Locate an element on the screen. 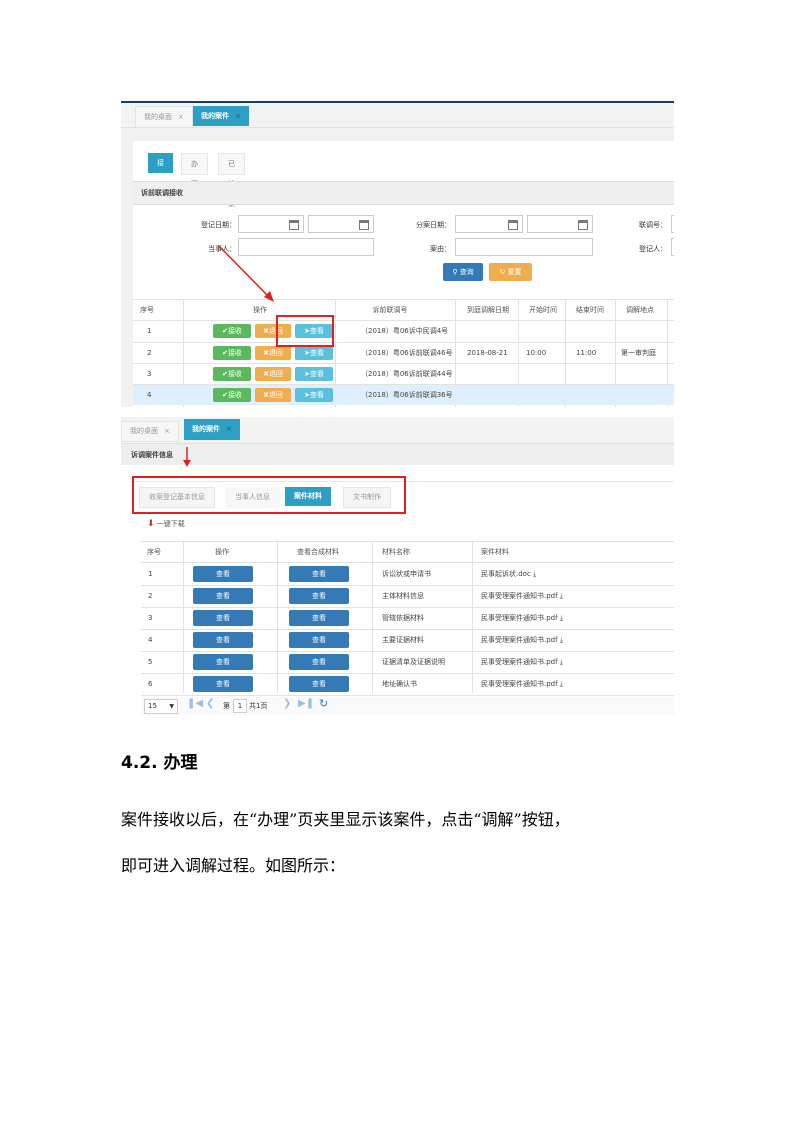  page-size-value: 15 is located at coordinates (152, 706).